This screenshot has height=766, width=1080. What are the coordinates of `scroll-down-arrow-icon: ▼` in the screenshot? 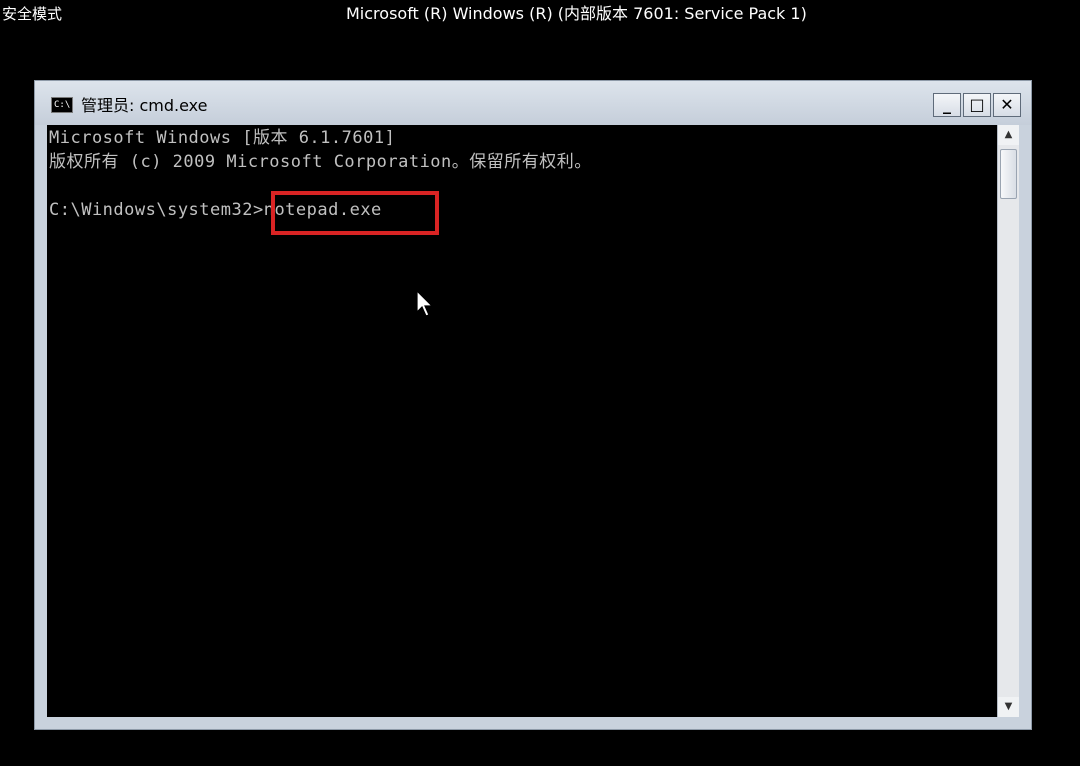 It's located at (1008, 707).